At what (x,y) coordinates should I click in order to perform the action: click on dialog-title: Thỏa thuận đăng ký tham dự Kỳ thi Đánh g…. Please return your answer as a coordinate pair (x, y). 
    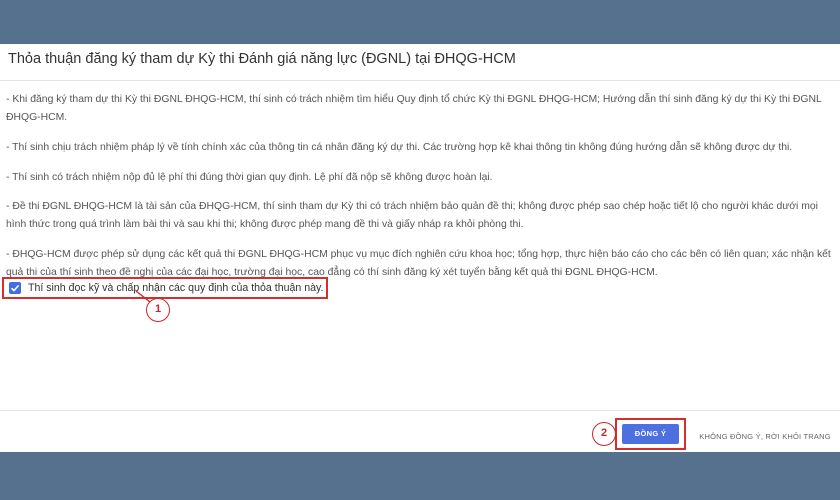
    Looking at the image, I should click on (262, 59).